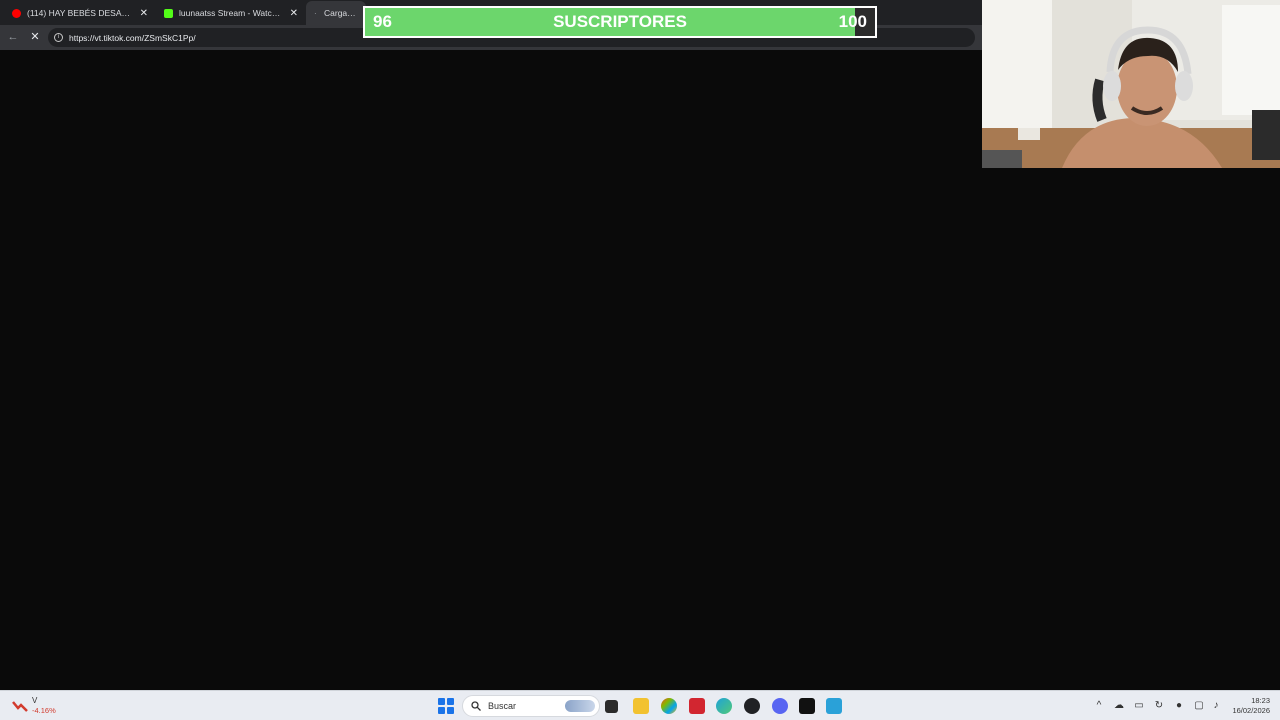  What do you see at coordinates (669, 706) in the screenshot?
I see `copilot-icon` at bounding box center [669, 706].